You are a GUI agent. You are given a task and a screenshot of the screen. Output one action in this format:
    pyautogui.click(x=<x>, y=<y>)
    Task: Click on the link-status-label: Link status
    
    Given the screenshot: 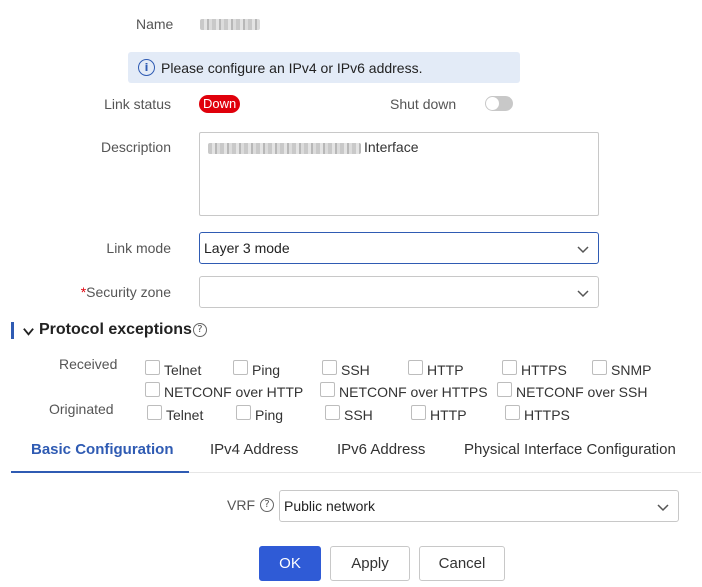 What is the action you would take?
    pyautogui.click(x=137, y=104)
    